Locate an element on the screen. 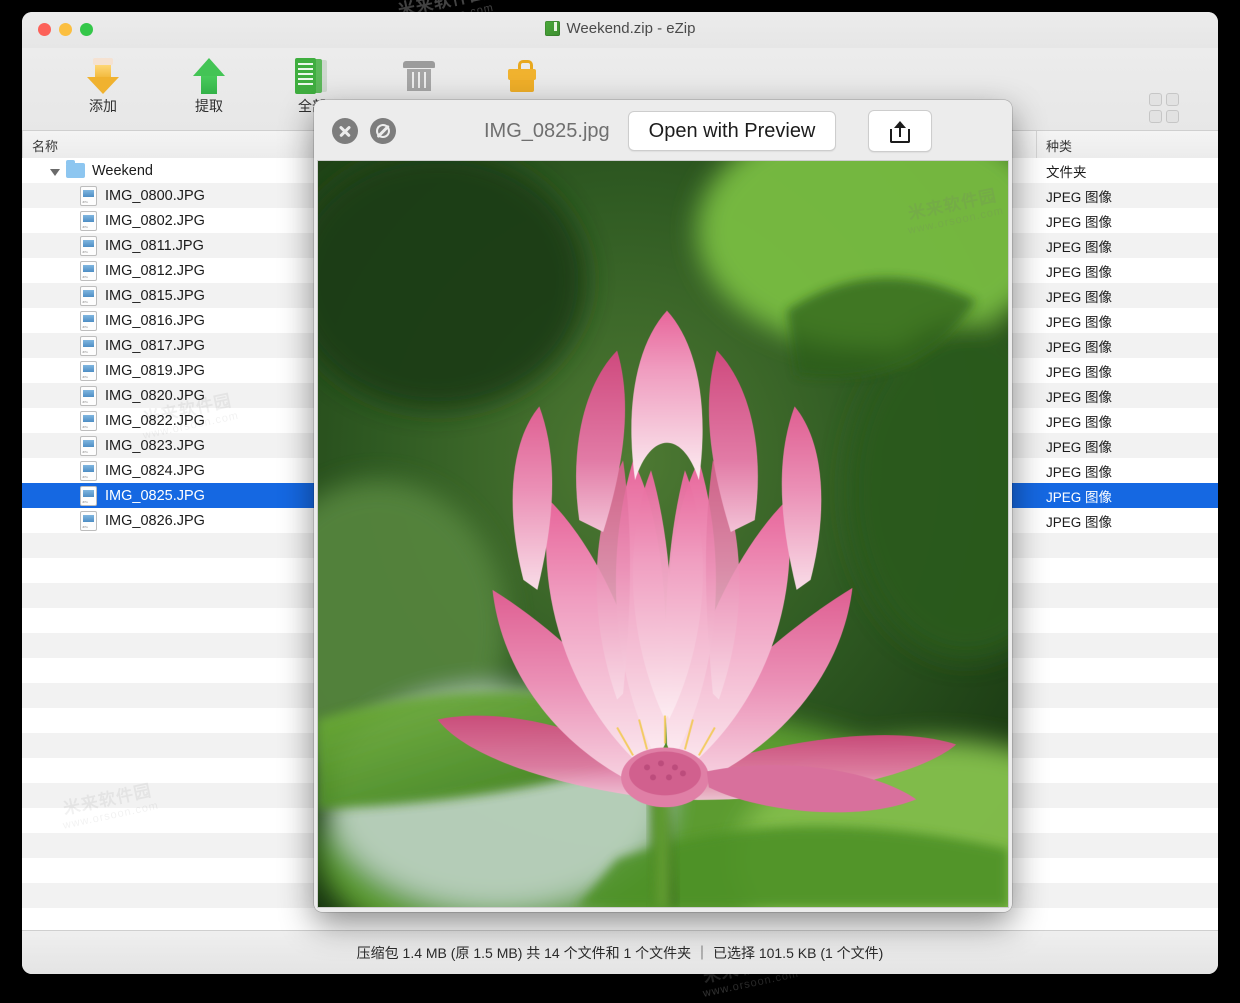 This screenshot has width=1240, height=1003. grid-view-icon is located at coordinates (1164, 108).